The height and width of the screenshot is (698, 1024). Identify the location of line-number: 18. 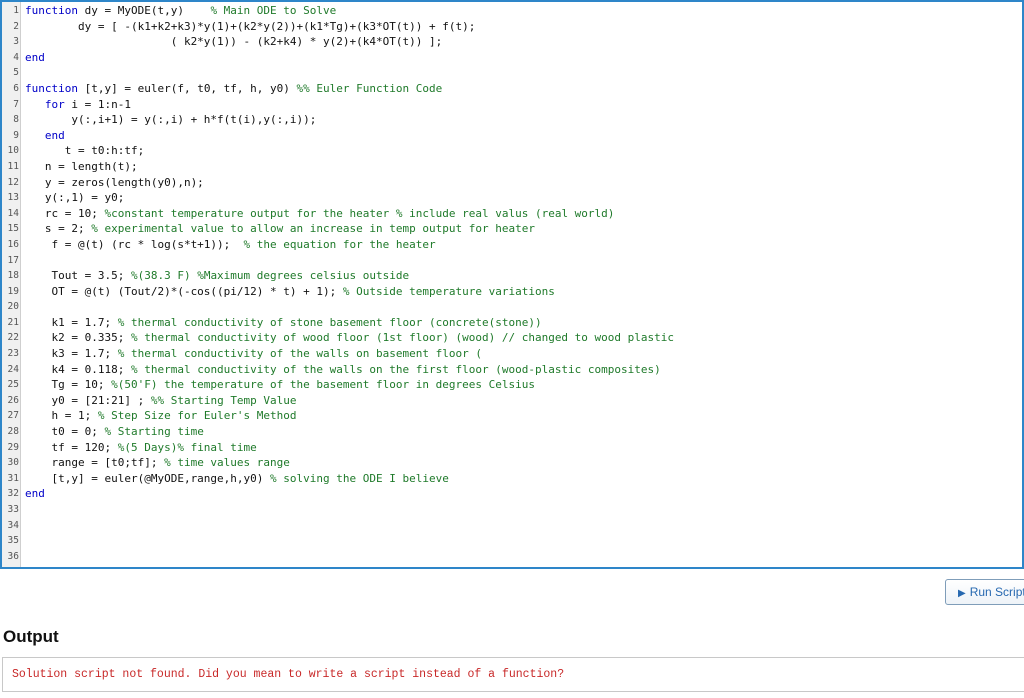
(13, 276).